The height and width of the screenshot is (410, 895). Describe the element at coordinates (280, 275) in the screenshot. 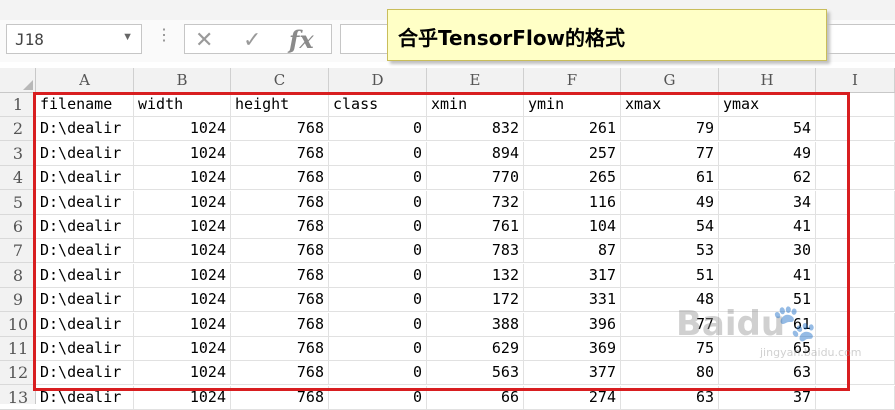

I see `cell-c8: 768` at that location.